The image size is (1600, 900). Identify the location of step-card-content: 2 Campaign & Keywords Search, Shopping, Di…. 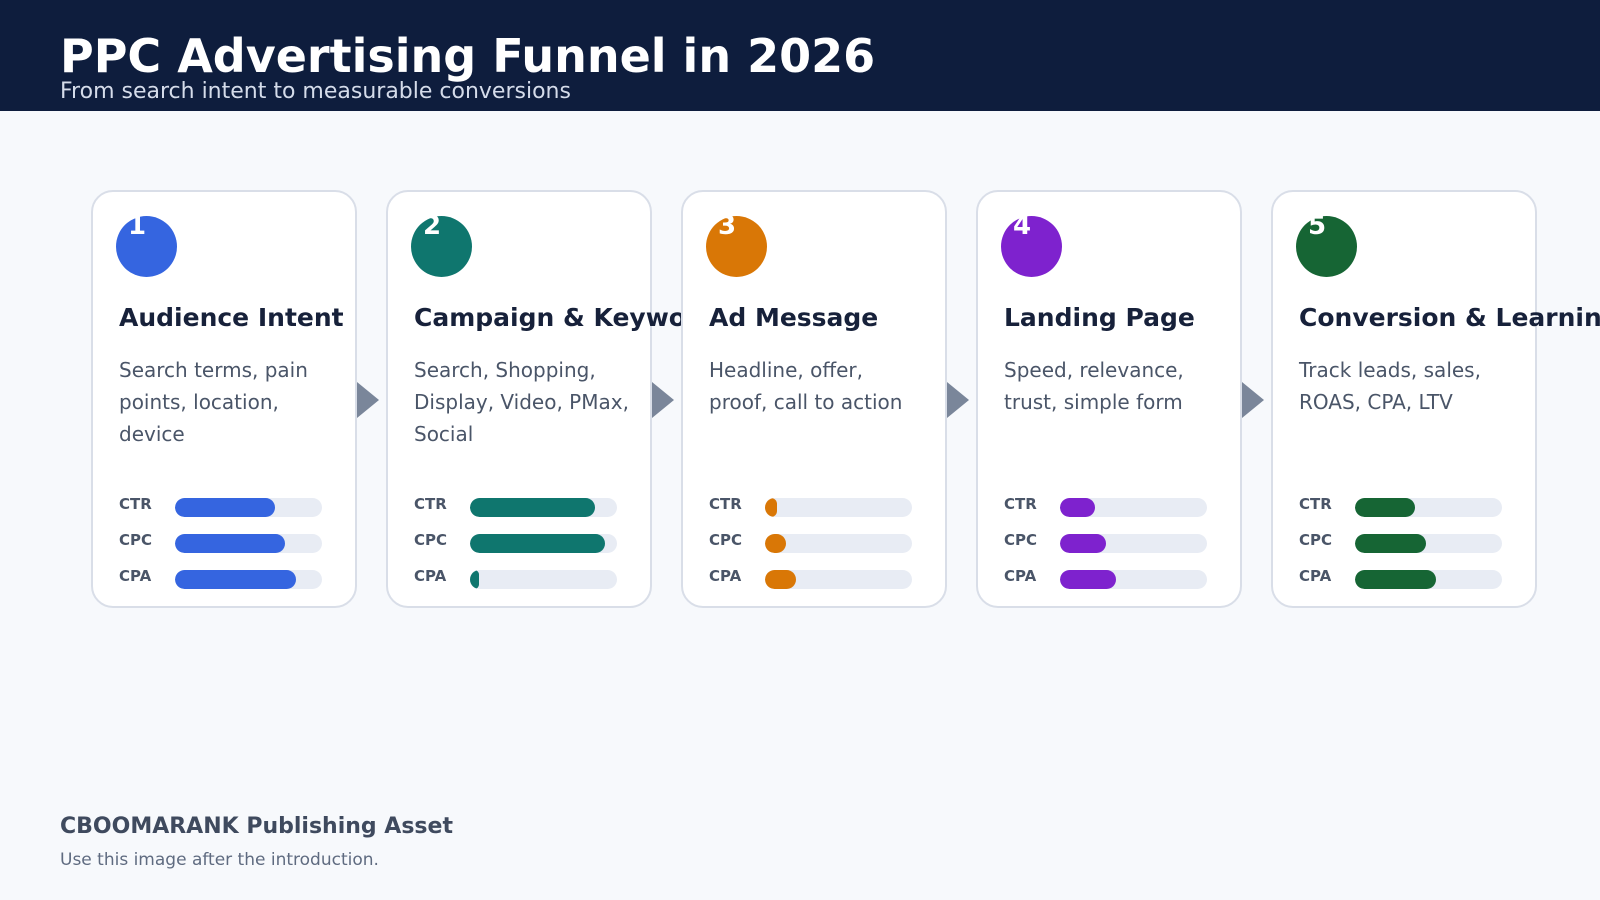
(559, 399).